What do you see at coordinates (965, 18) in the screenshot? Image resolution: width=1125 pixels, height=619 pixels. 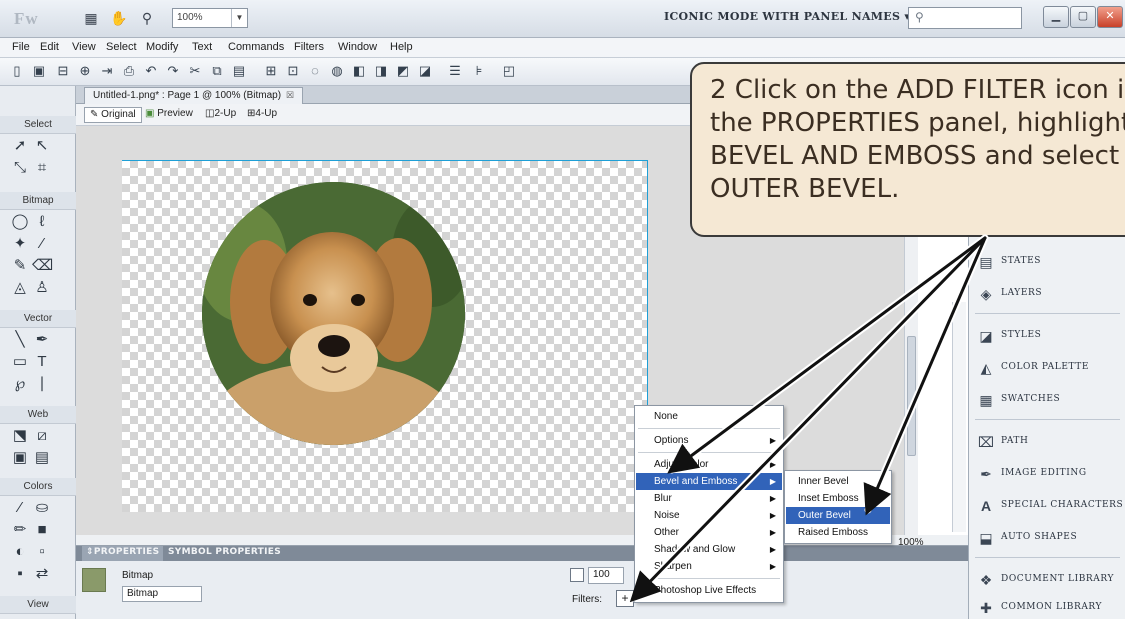 I see `search-input: ⚲` at bounding box center [965, 18].